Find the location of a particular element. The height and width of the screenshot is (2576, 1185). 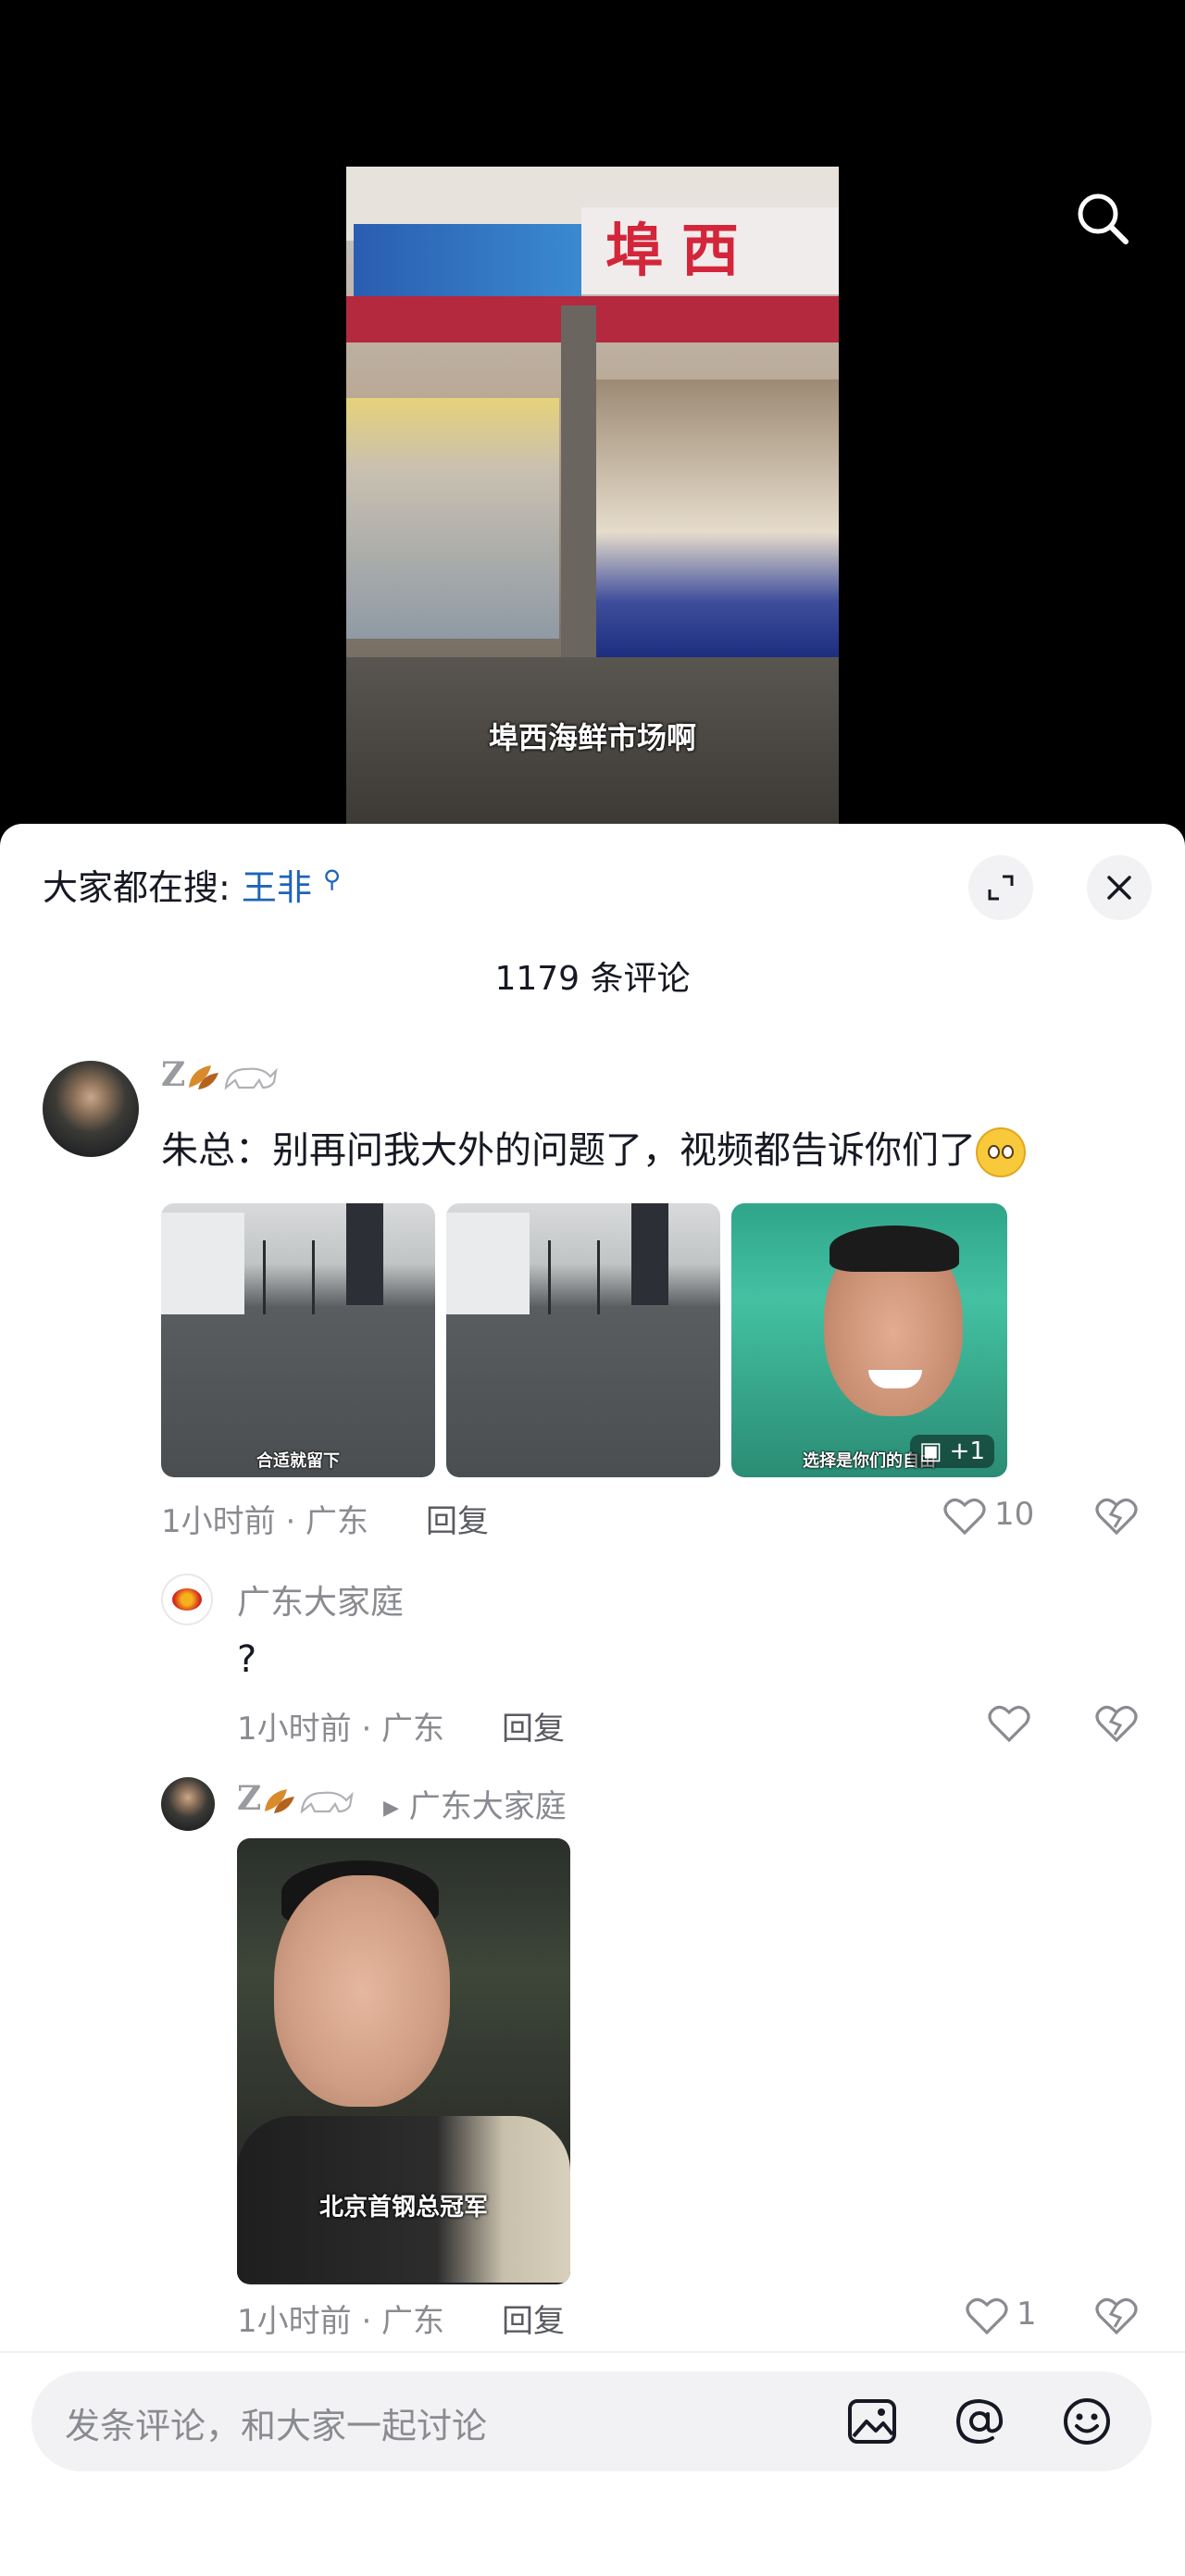

team-logo-icon is located at coordinates (187, 1599).